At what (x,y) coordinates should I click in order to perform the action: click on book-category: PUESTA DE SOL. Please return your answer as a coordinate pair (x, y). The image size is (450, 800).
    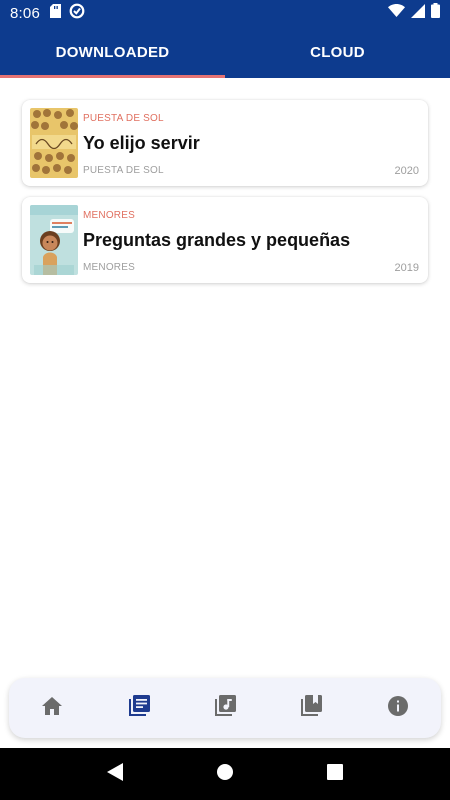
    Looking at the image, I should click on (123, 118).